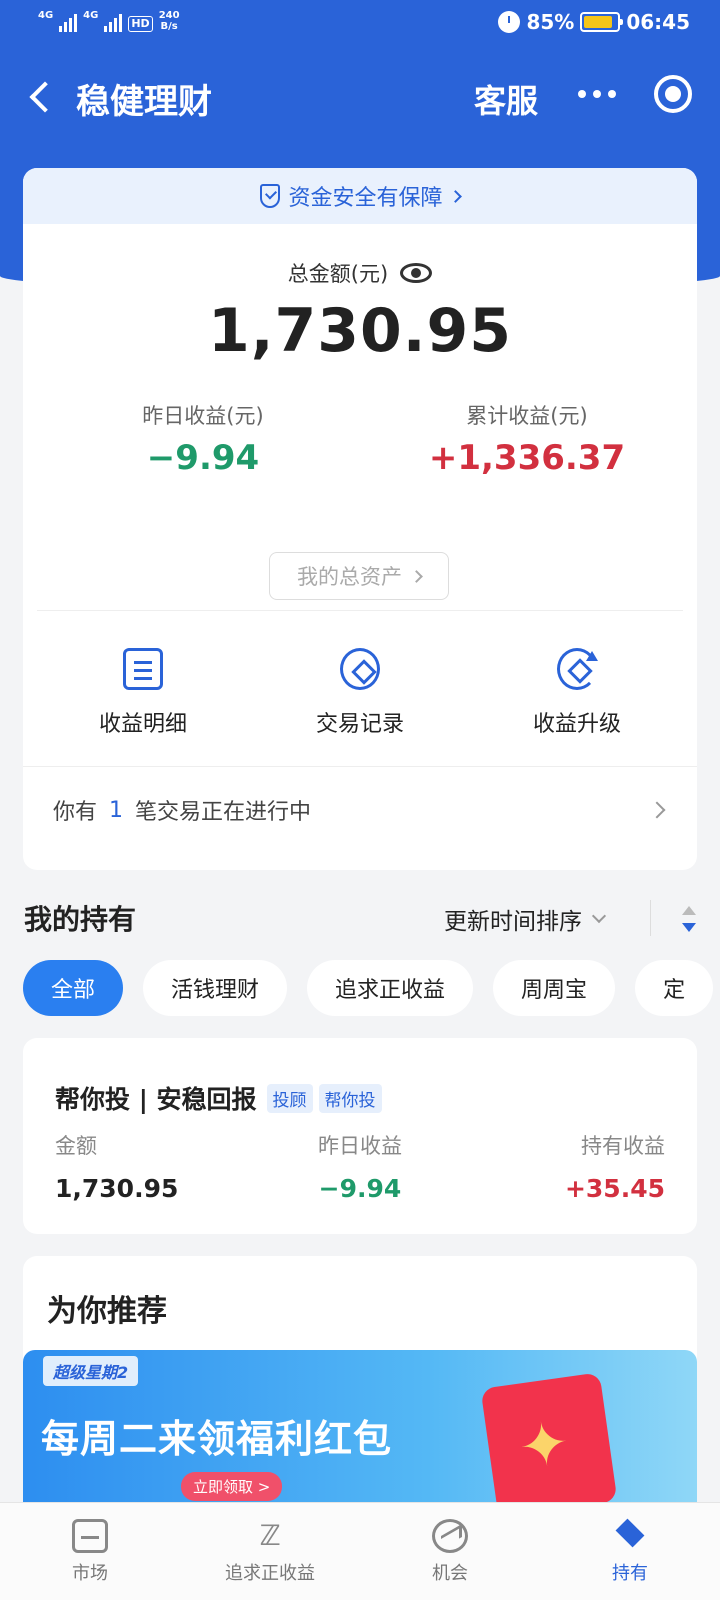  I want to click on tab-label: 市场, so click(90, 1573).